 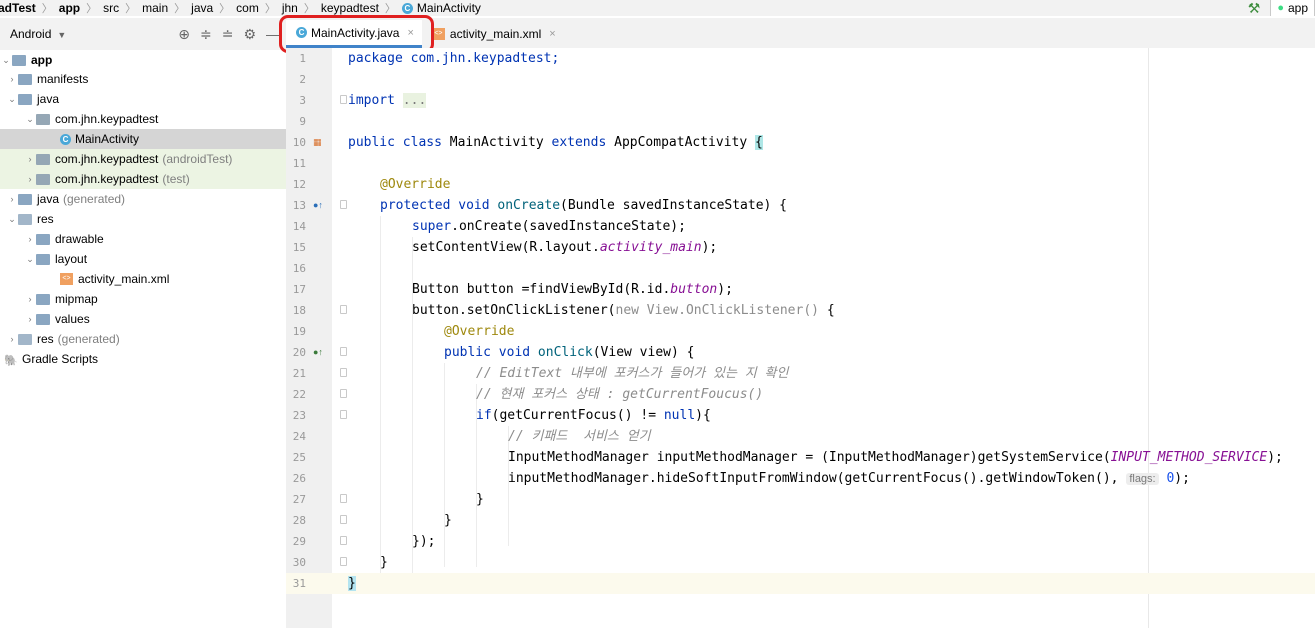 I want to click on tree-item-package: ⌄ com.jhn.keypadtest, so click(x=155, y=119).